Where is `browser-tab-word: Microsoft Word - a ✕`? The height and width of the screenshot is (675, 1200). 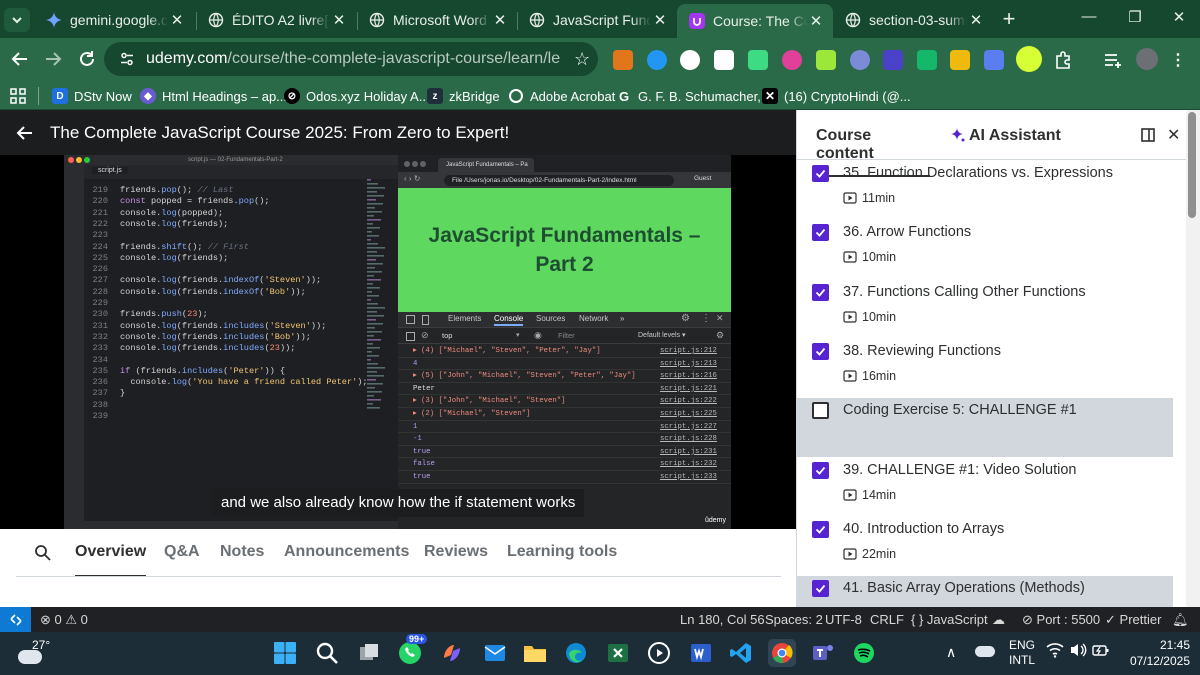 browser-tab-word: Microsoft Word - a ✕ is located at coordinates (437, 20).